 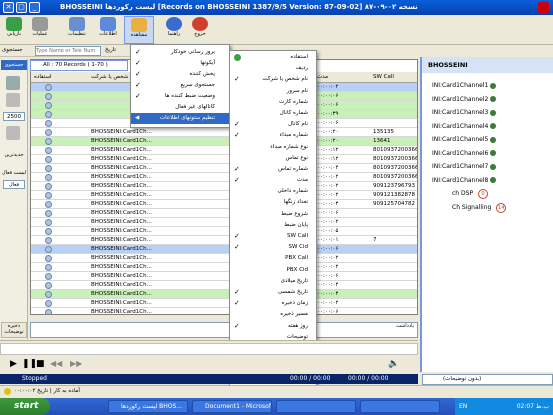 What do you see at coordinates (43, 77) in the screenshot?
I see `column-header: استفاده` at bounding box center [43, 77].